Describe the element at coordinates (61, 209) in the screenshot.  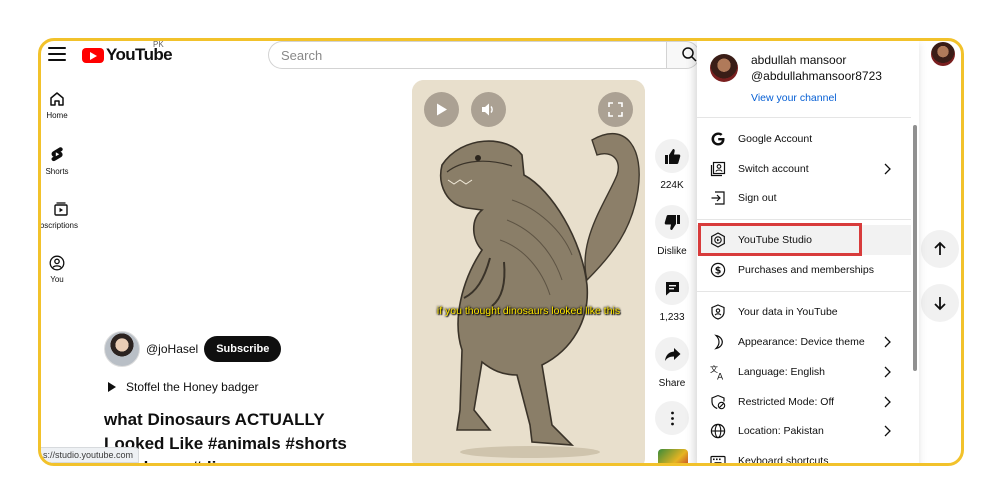
I see `subscriptions-icon` at that location.